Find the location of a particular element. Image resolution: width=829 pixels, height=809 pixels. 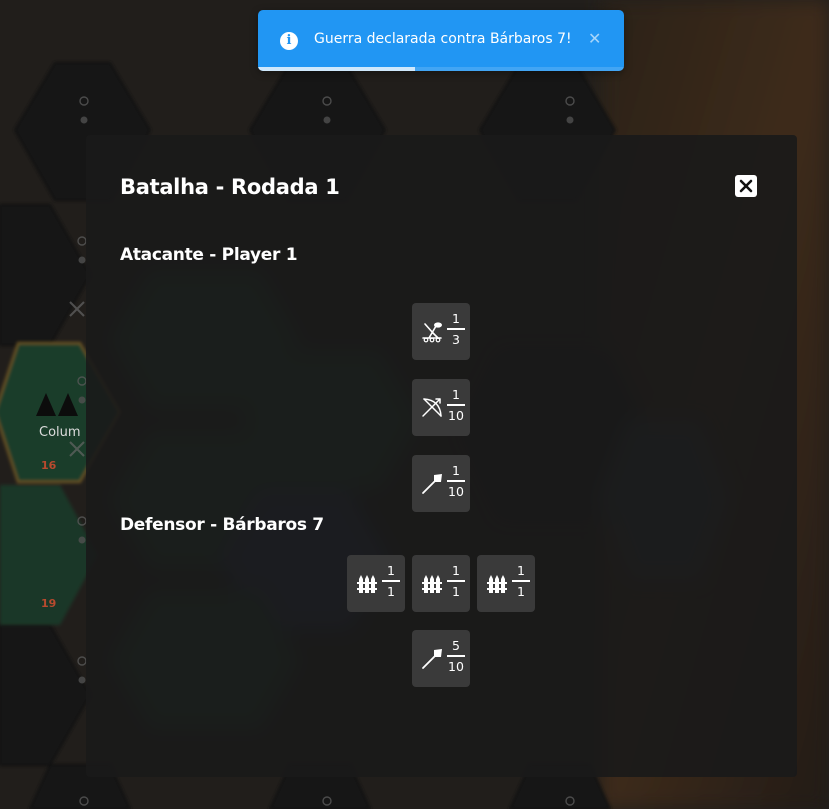

modal-title: Batalha - Rodada 1 is located at coordinates (230, 187).